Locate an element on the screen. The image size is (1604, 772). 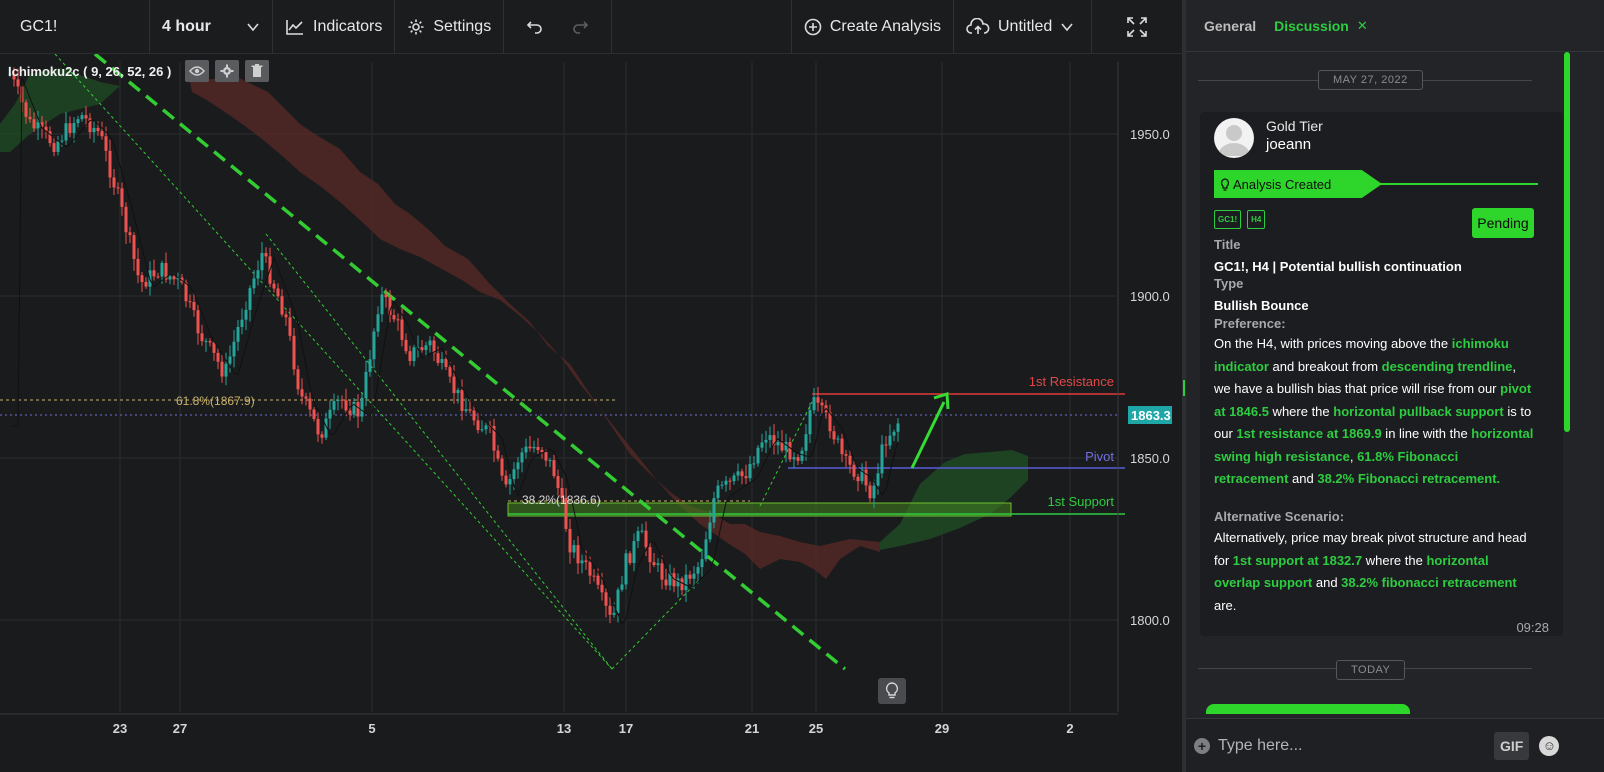
tab-general-label: General is located at coordinates (1230, 25).